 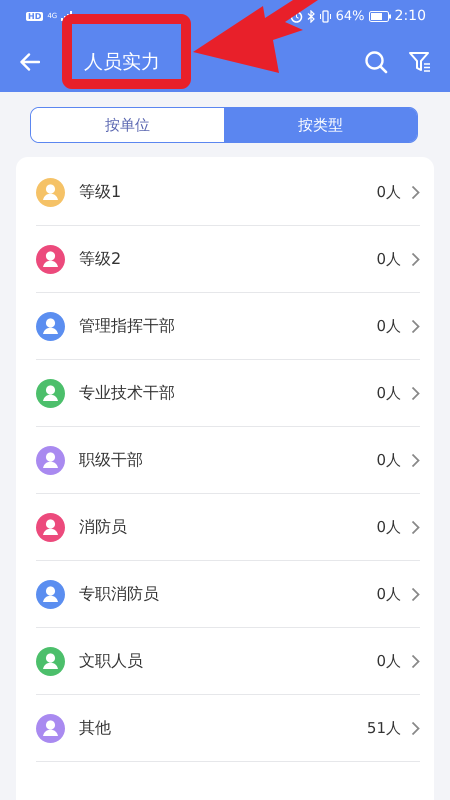 I want to click on search-button, so click(x=376, y=62).